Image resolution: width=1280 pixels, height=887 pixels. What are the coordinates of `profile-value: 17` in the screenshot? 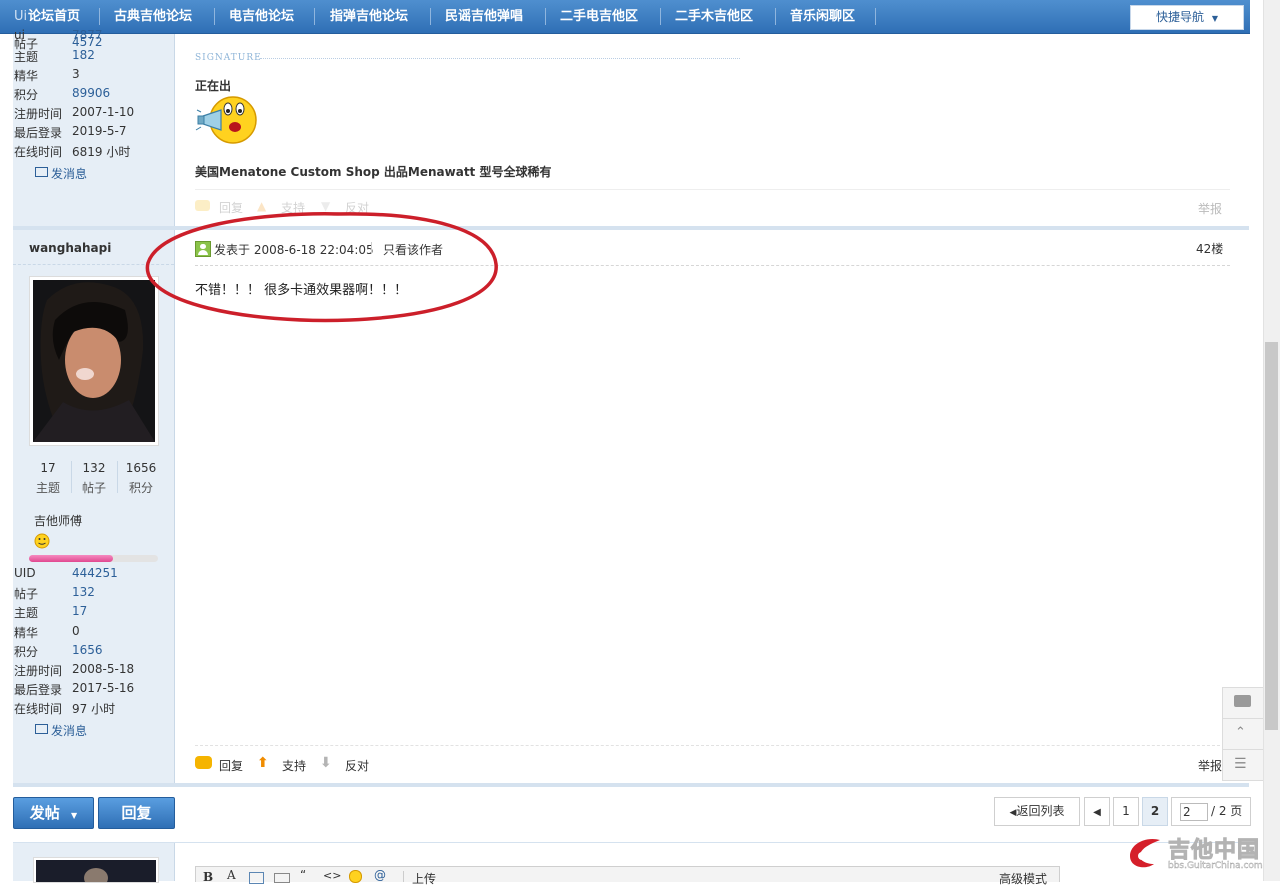 It's located at (79, 611).